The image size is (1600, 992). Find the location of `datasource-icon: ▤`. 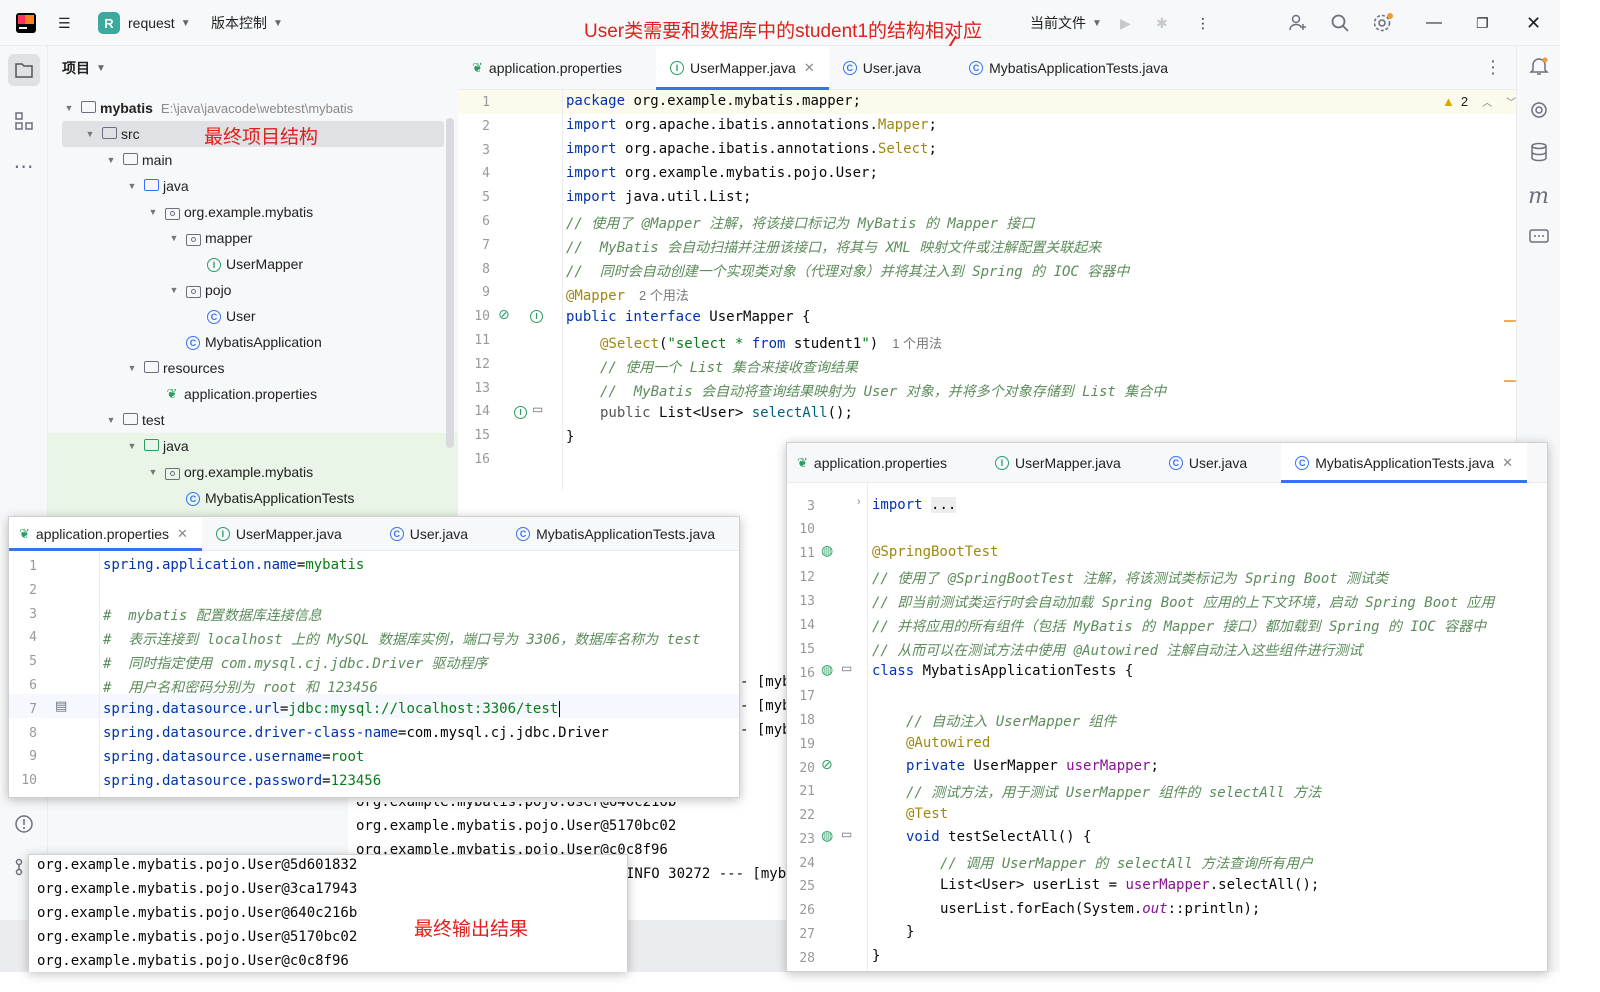

datasource-icon: ▤ is located at coordinates (61, 706).